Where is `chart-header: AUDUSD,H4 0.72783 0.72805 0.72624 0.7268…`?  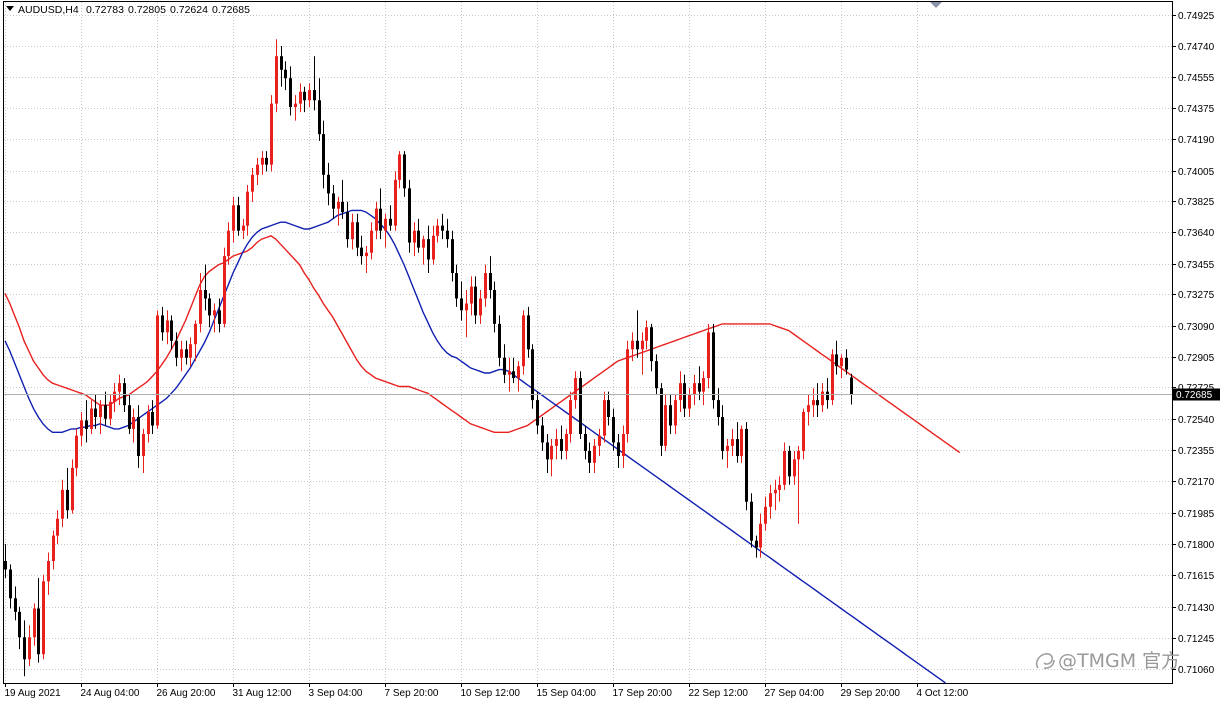 chart-header: AUDUSD,H4 0.72783 0.72805 0.72624 0.7268… is located at coordinates (128, 10).